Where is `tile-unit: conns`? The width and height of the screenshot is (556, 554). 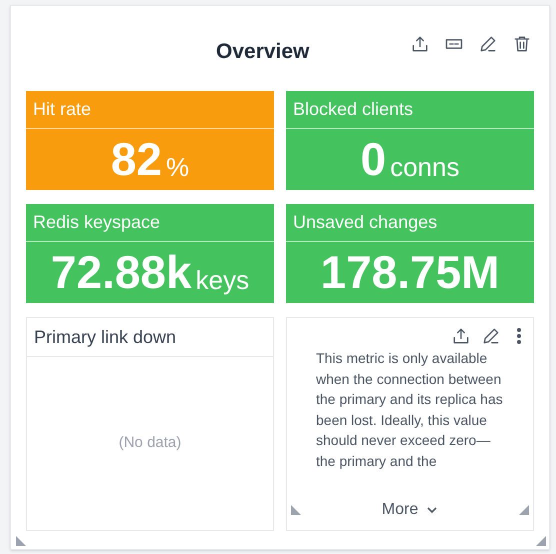 tile-unit: conns is located at coordinates (425, 167).